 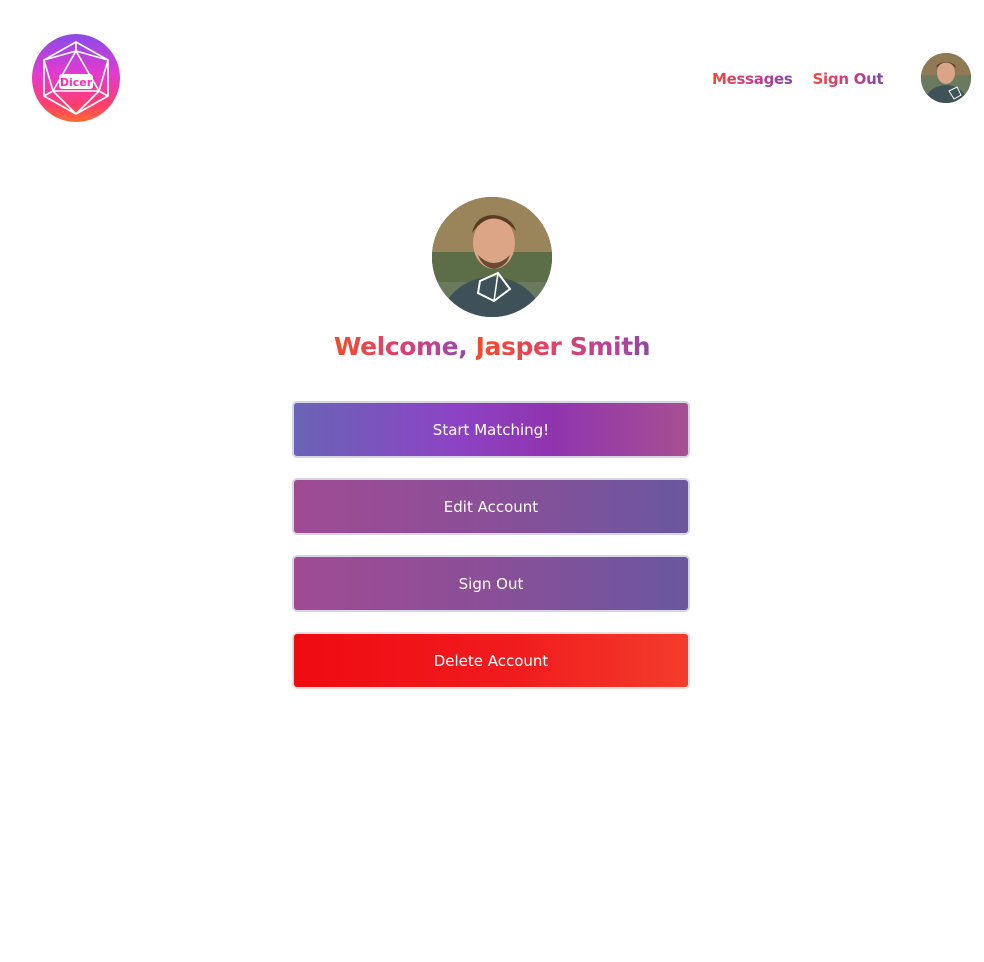 What do you see at coordinates (752, 79) in the screenshot?
I see `nav-messages-link: Messages` at bounding box center [752, 79].